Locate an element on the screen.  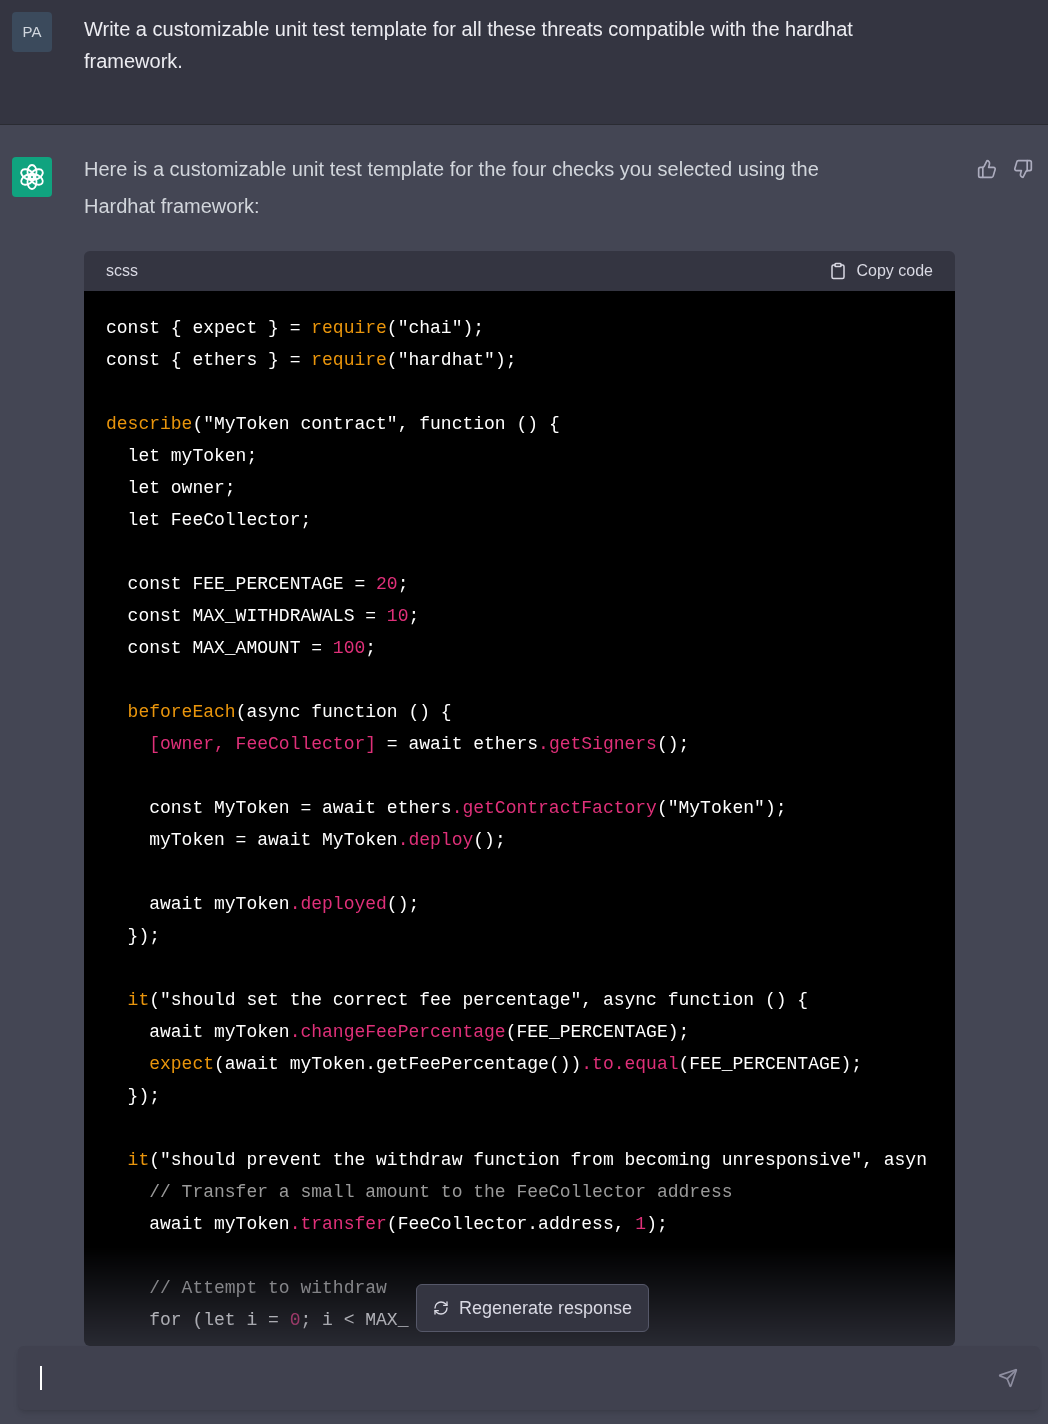
thumbs-up-icon is located at coordinates (987, 169).